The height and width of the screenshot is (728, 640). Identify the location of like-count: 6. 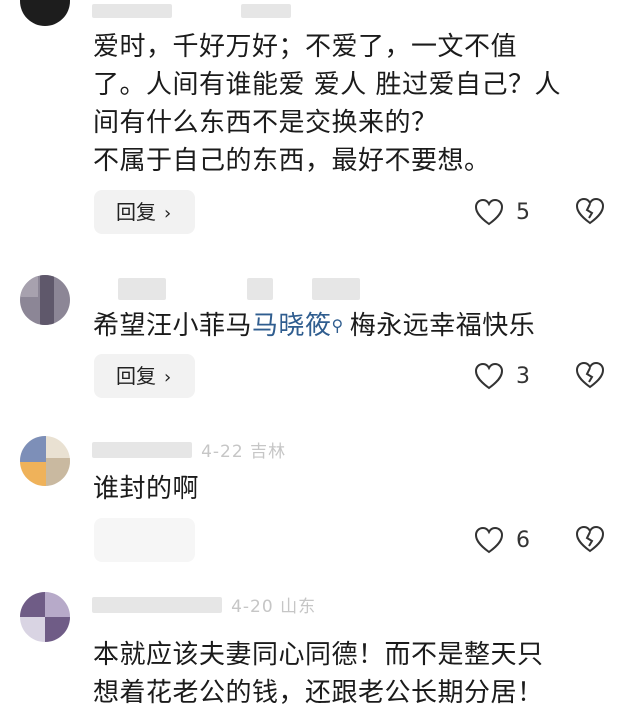
(523, 540).